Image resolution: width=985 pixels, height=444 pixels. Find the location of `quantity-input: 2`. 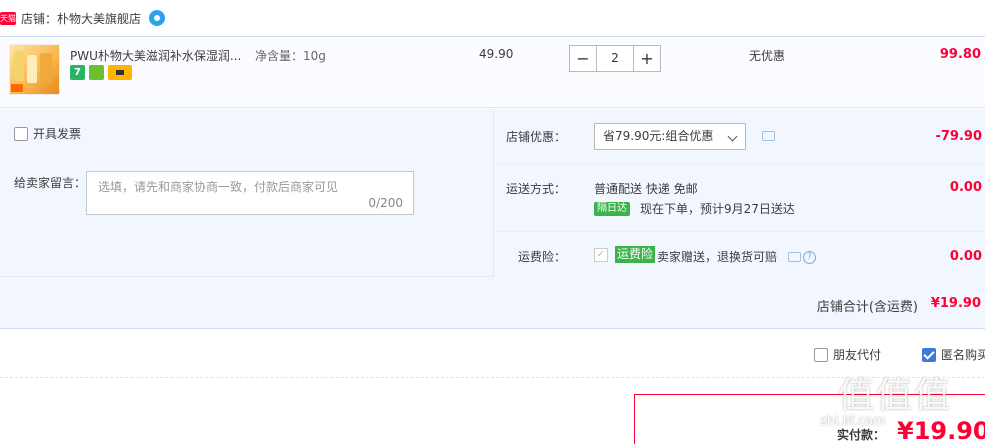

quantity-input: 2 is located at coordinates (615, 58).